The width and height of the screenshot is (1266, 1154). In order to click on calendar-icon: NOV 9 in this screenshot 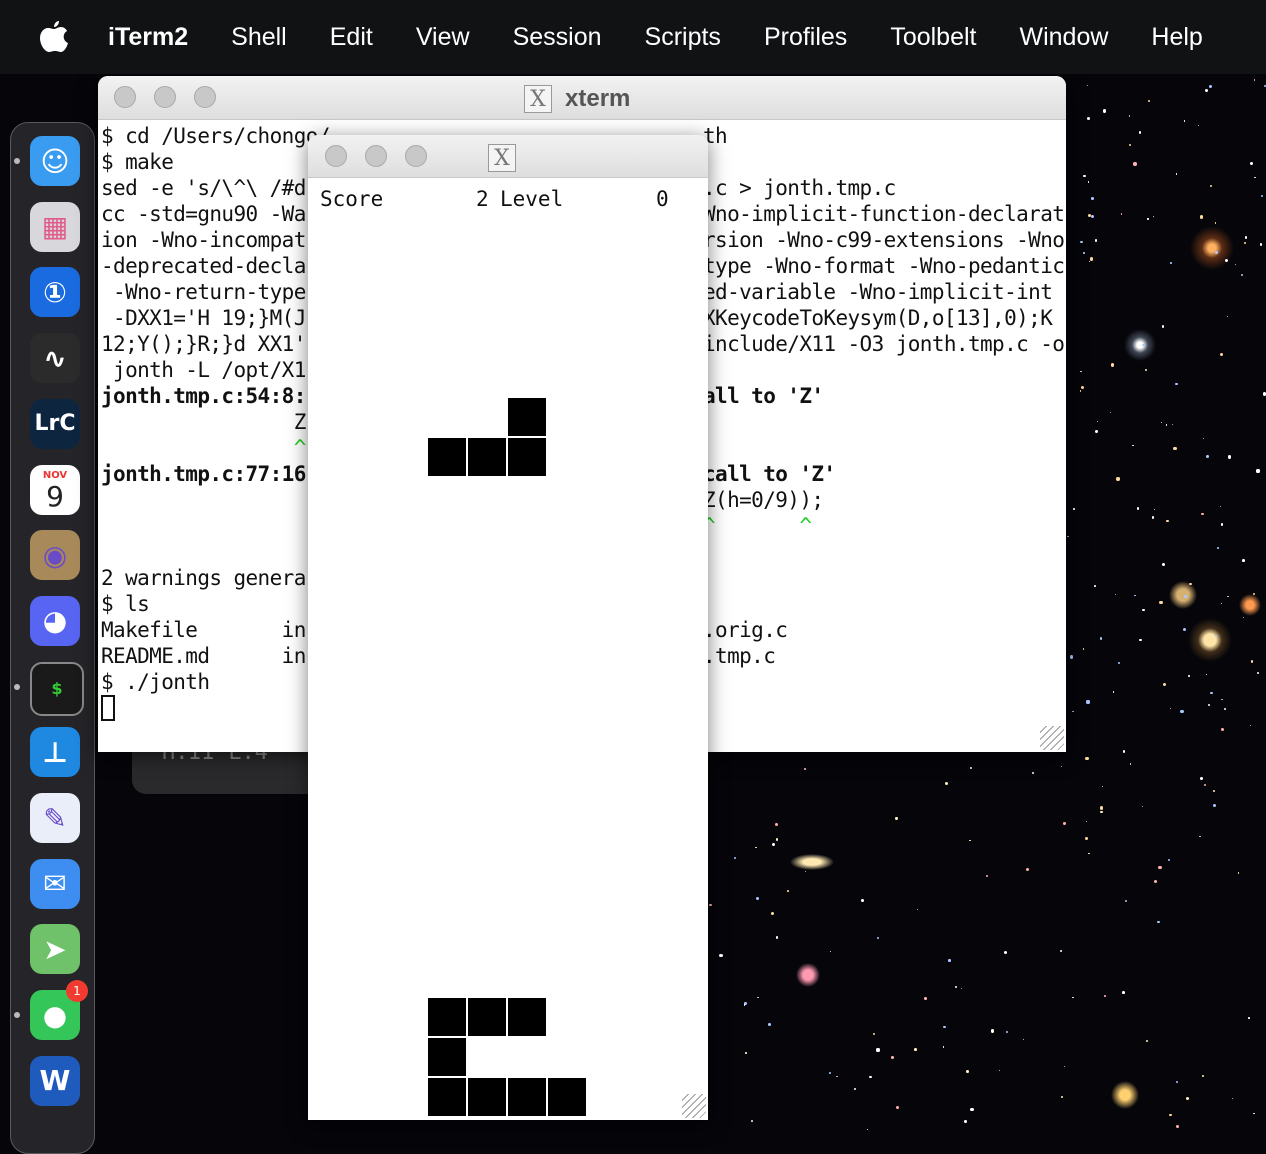, I will do `click(55, 489)`.